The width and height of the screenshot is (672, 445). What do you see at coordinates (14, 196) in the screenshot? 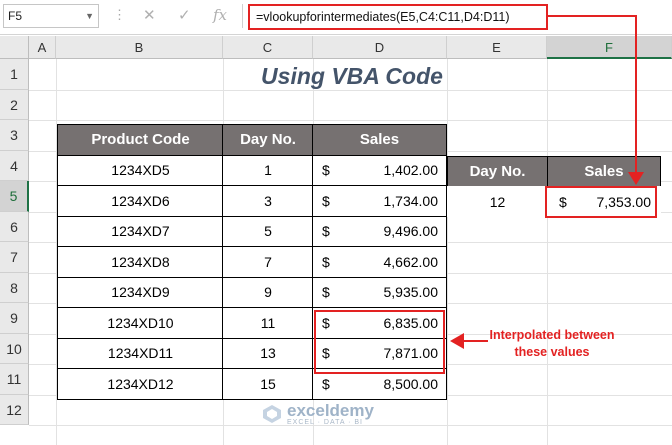
I see `row-header-5: 5` at bounding box center [14, 196].